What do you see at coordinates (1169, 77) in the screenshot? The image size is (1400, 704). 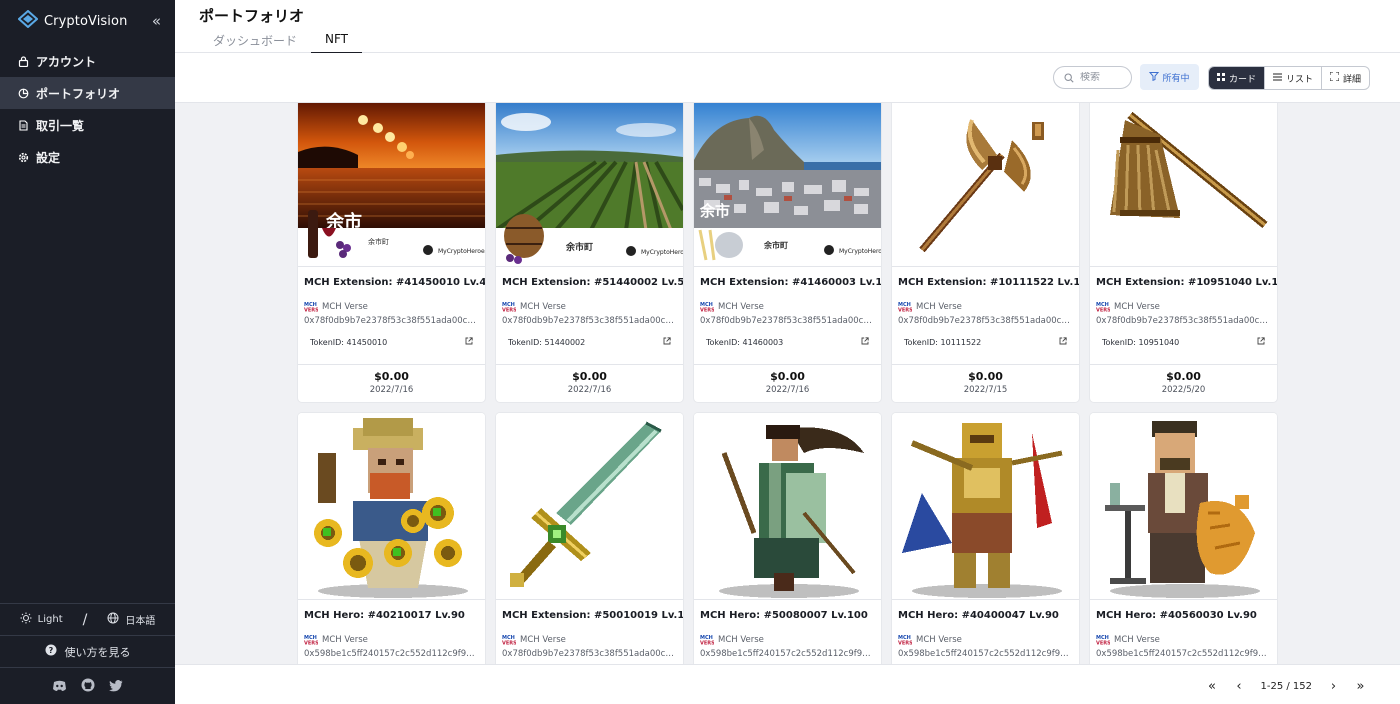 I see `owned-filter-button: 所有中` at bounding box center [1169, 77].